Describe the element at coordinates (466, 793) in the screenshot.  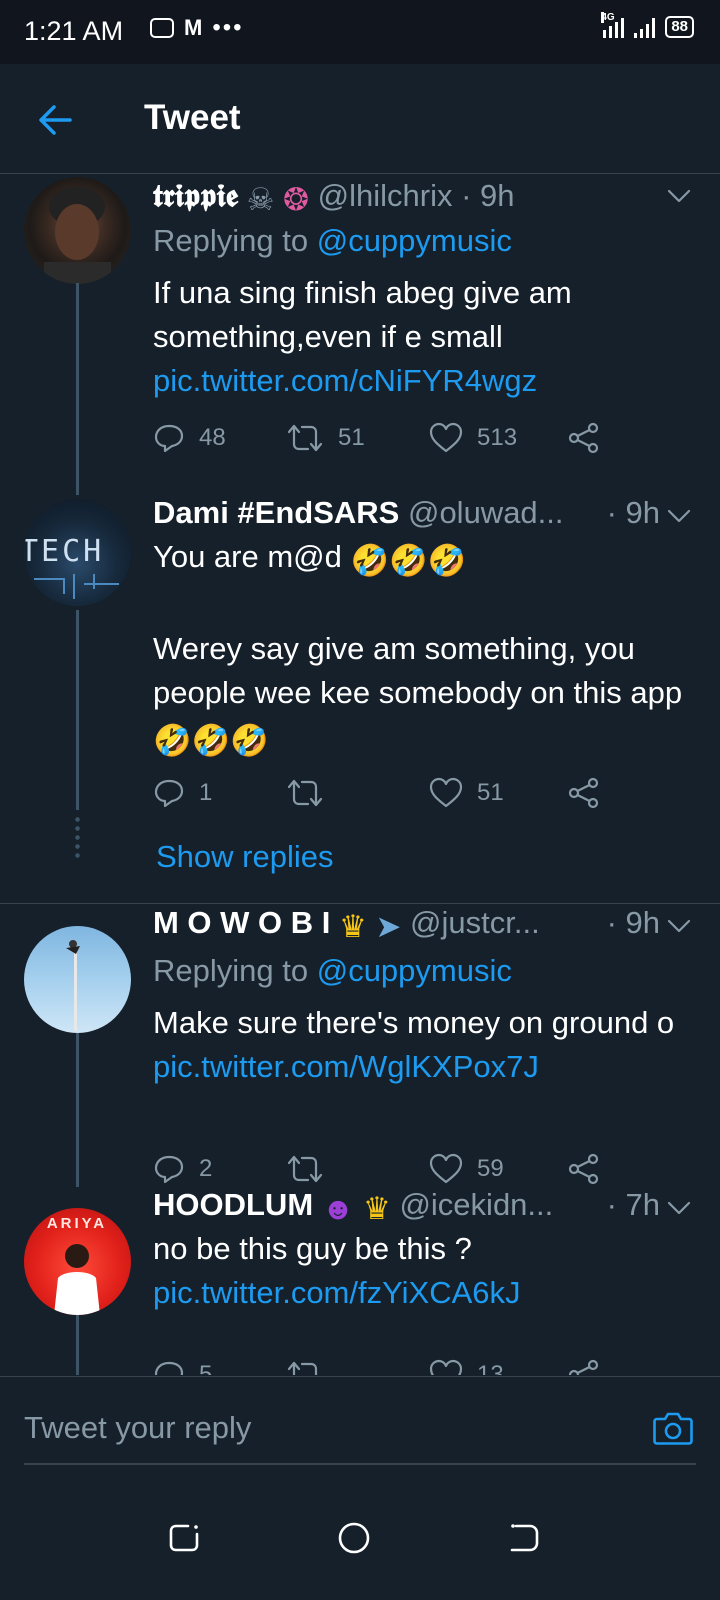
I see `like-button: 51` at that location.